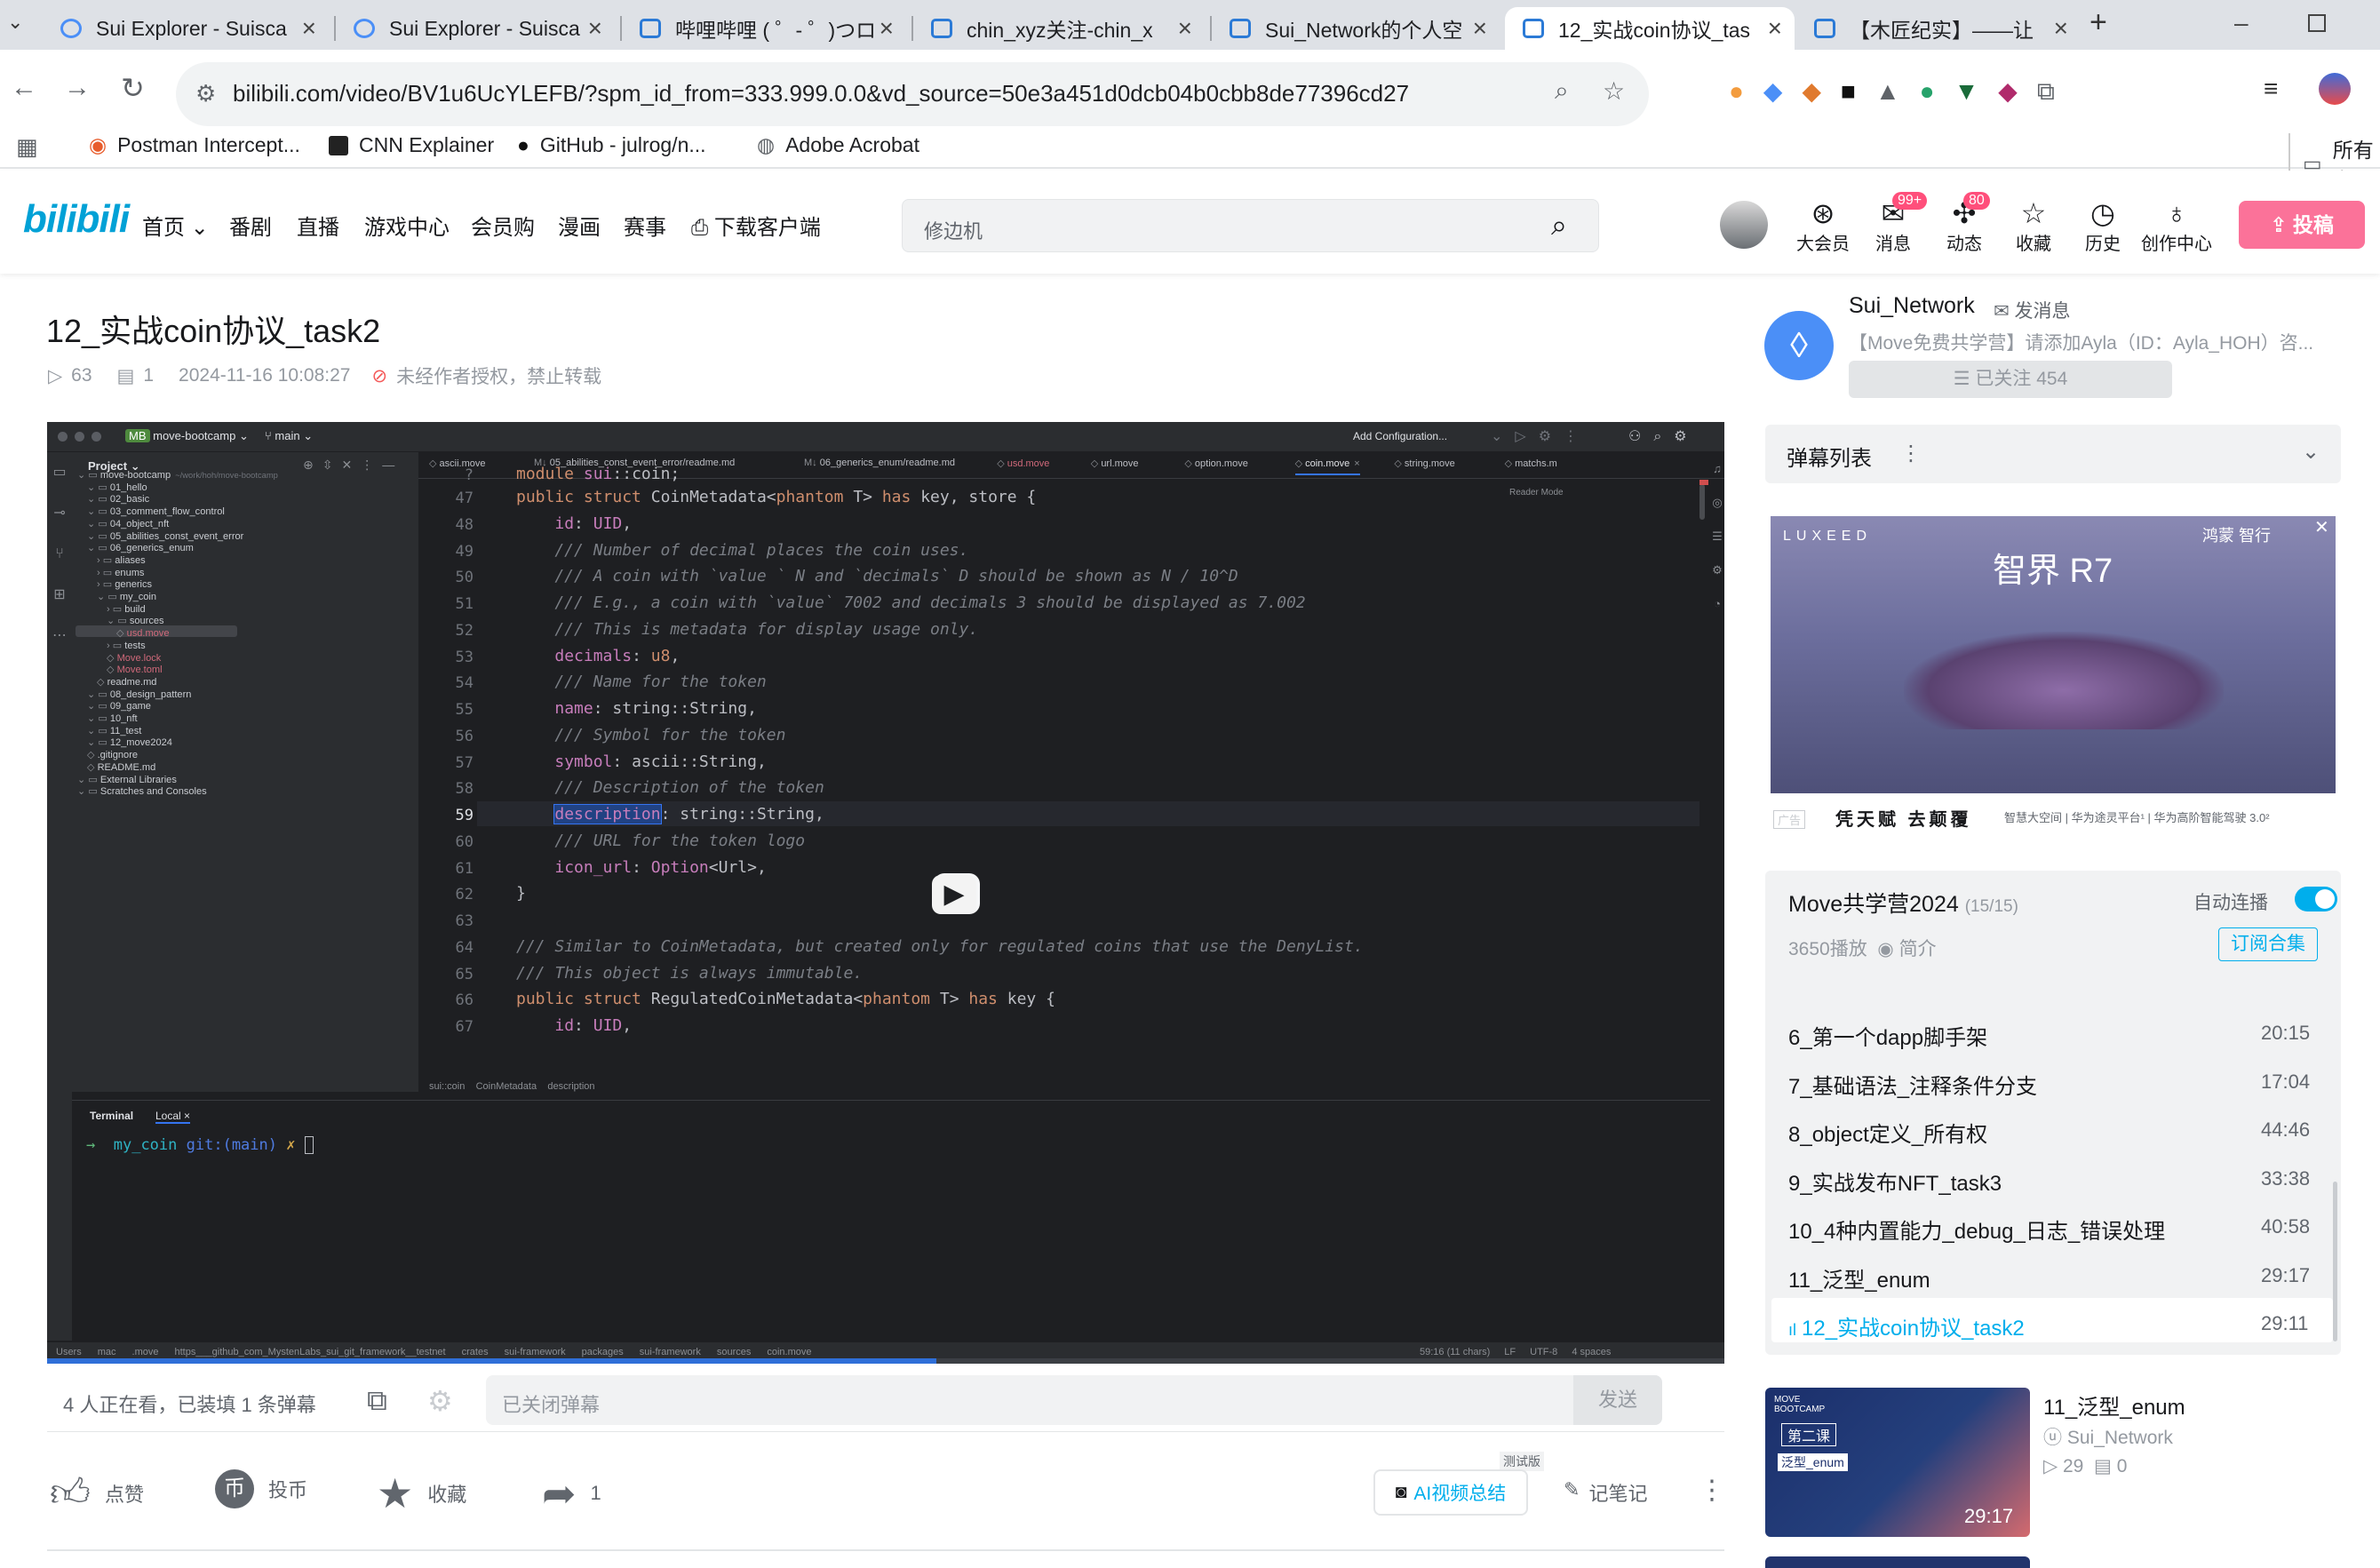 This screenshot has width=2380, height=1568. I want to click on browser-tab-active: 12_实战coin协议_tas ×, so click(1650, 28).